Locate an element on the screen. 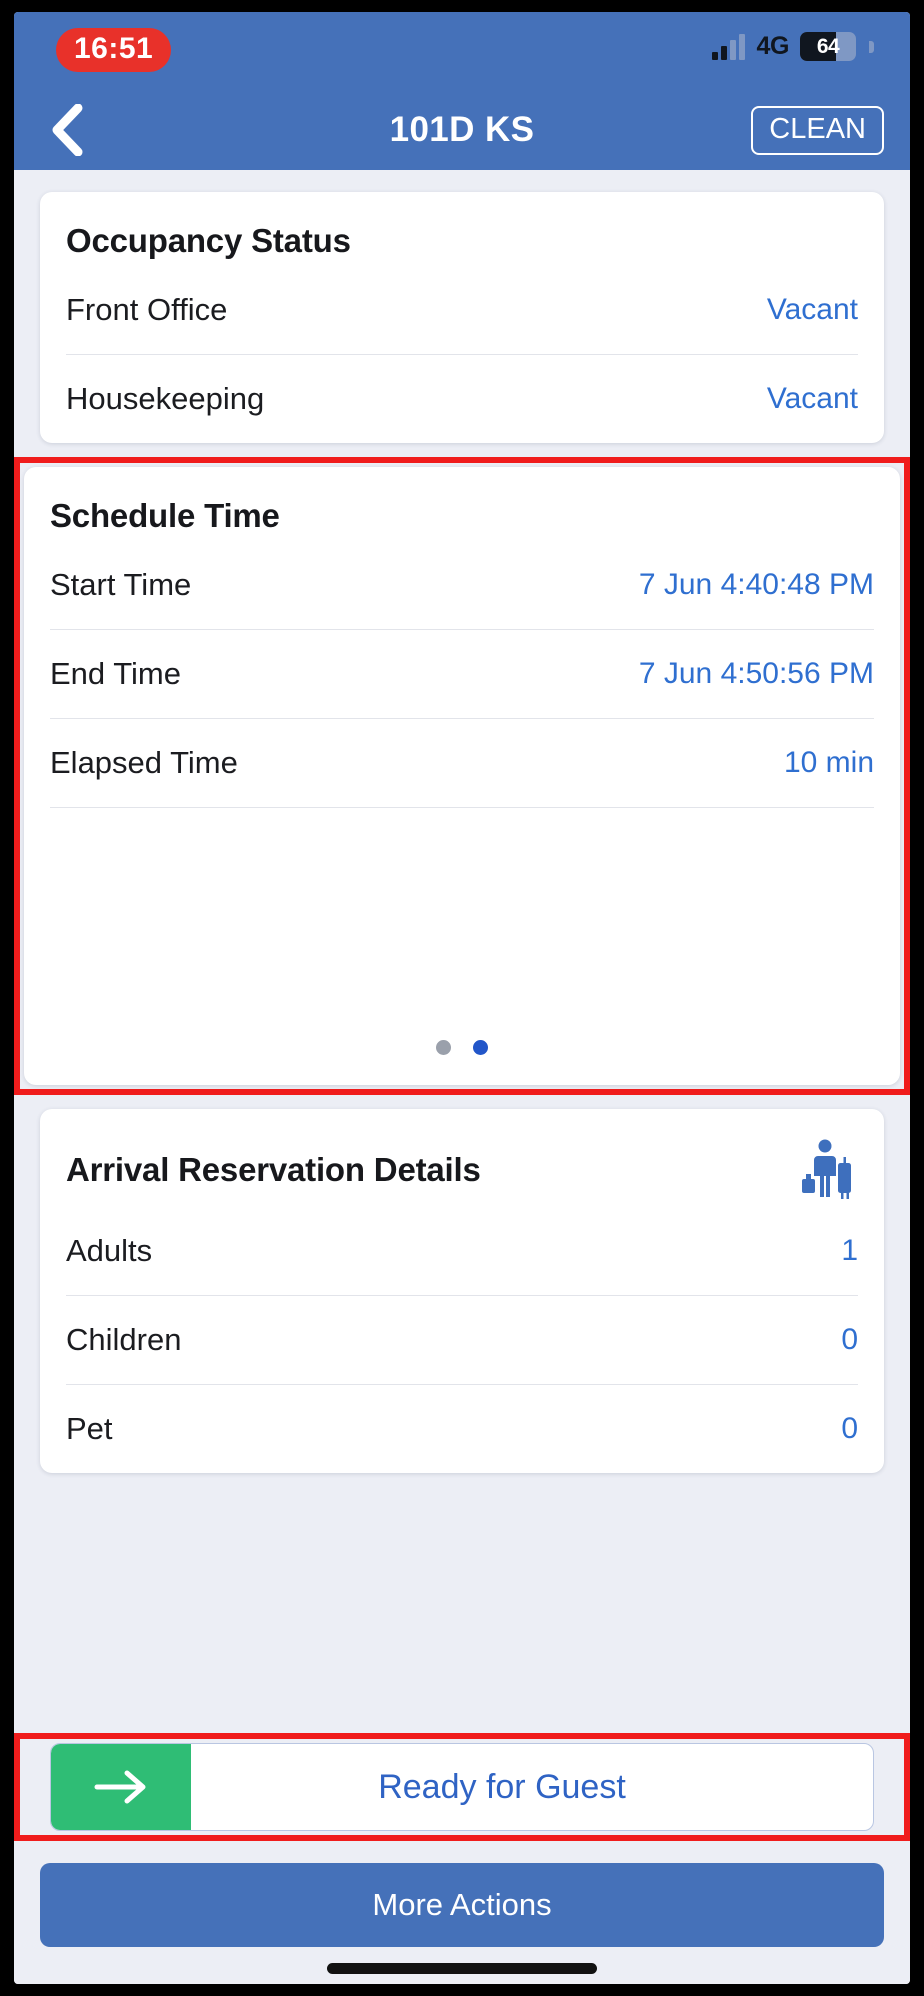 The image size is (924, 1996). occupancy-status-title: Occupancy Status is located at coordinates (208, 240).